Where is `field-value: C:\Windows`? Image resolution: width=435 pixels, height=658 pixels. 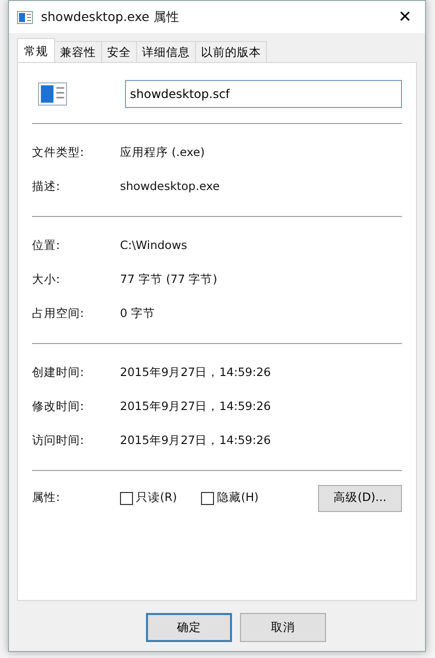 field-value: C:\Windows is located at coordinates (154, 245).